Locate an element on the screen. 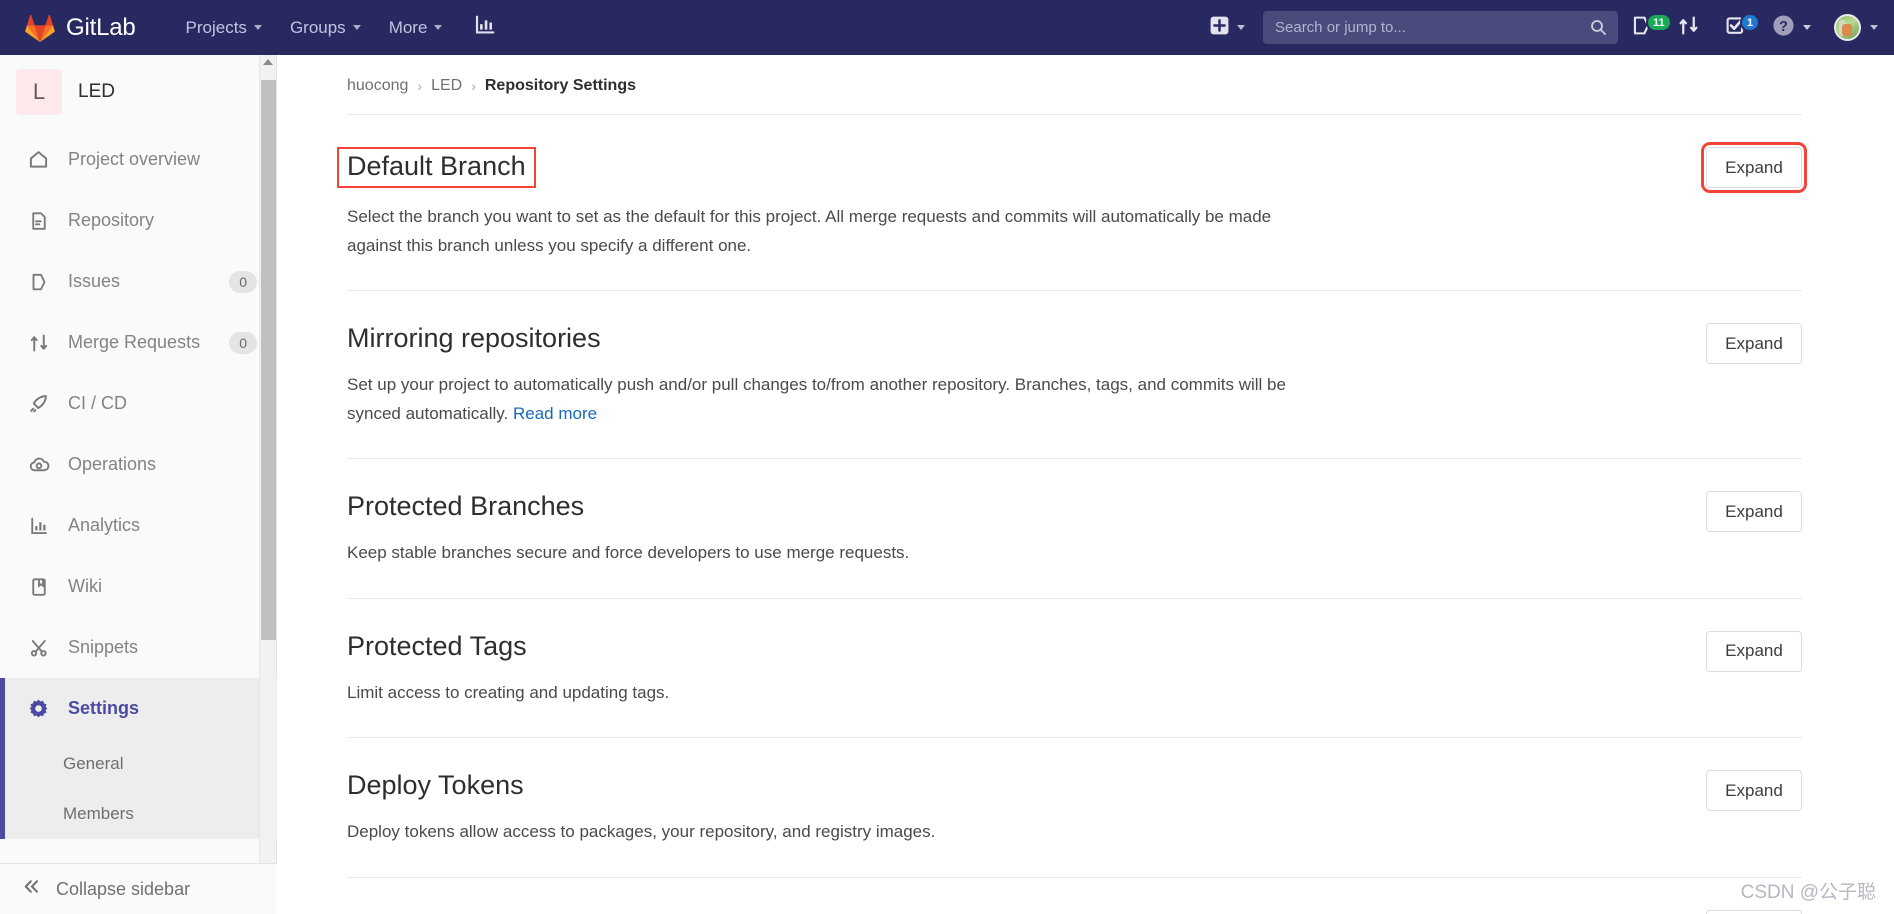 The height and width of the screenshot is (914, 1894). gear-icon is located at coordinates (38, 708).